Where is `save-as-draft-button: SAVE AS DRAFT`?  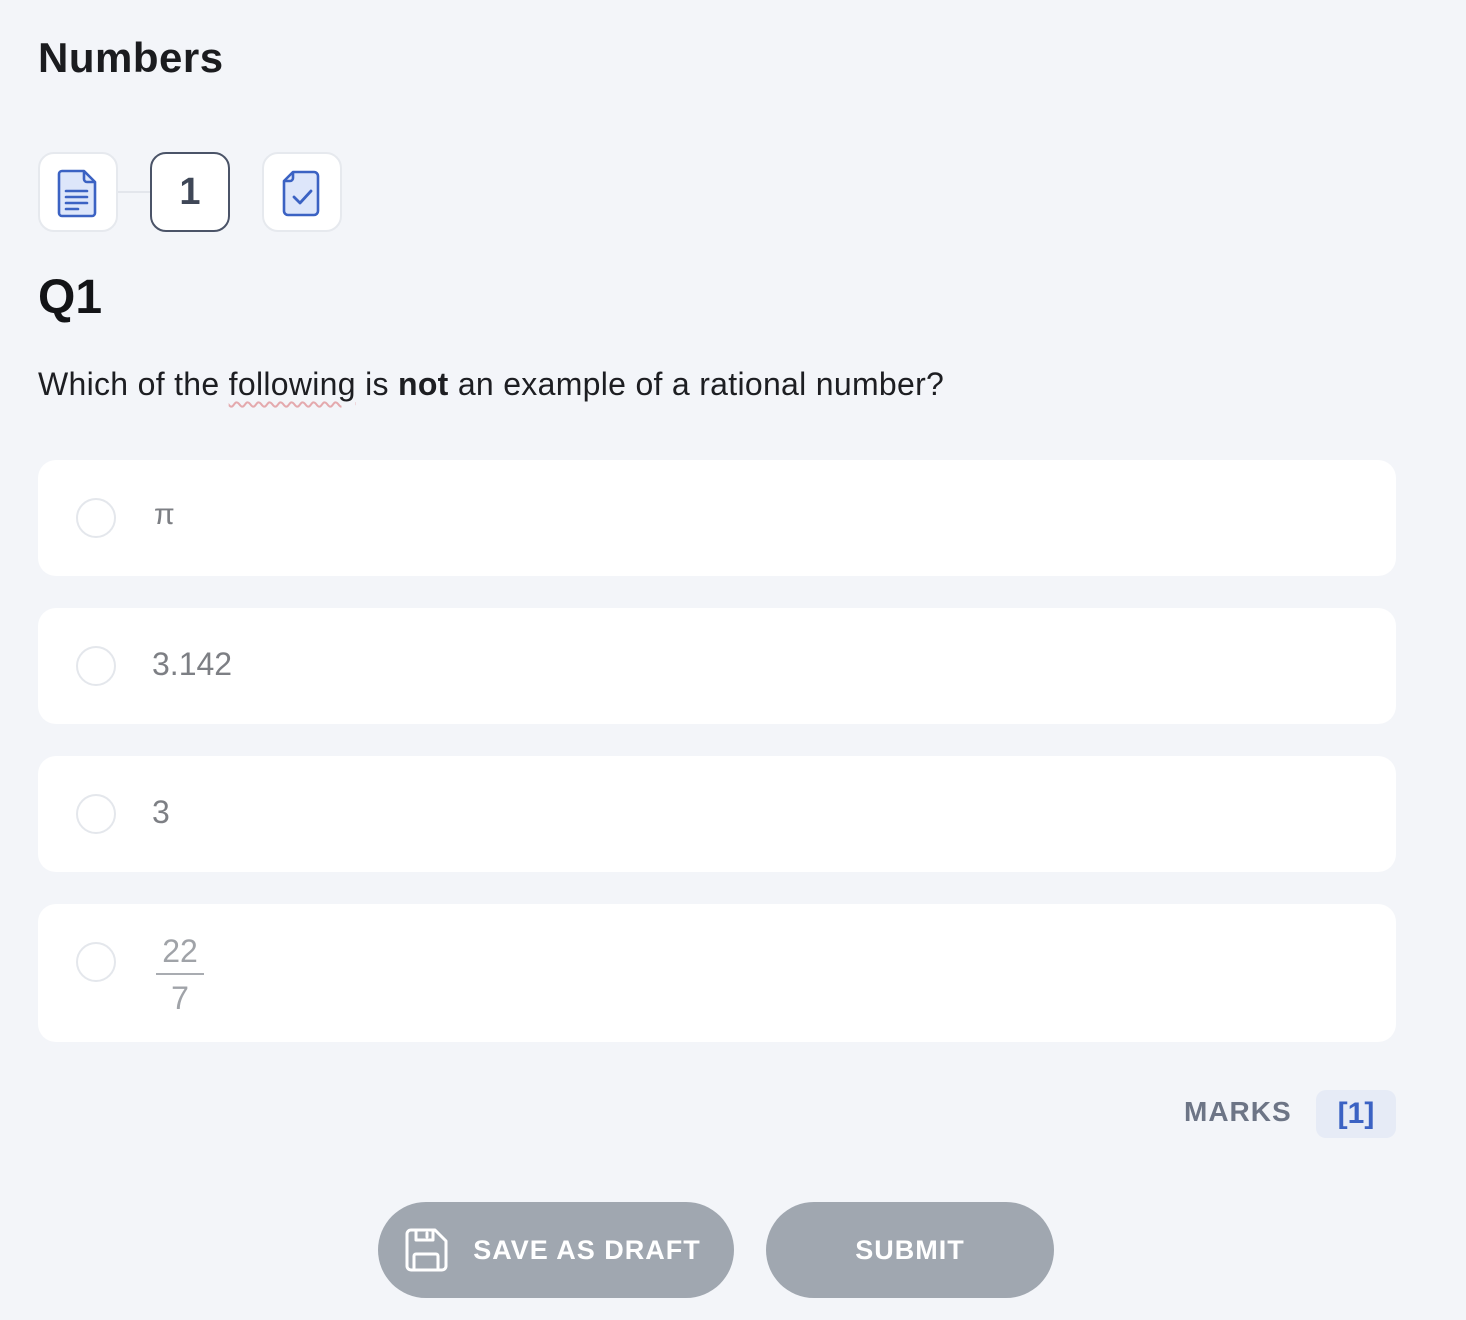 save-as-draft-button: SAVE AS DRAFT is located at coordinates (556, 1250).